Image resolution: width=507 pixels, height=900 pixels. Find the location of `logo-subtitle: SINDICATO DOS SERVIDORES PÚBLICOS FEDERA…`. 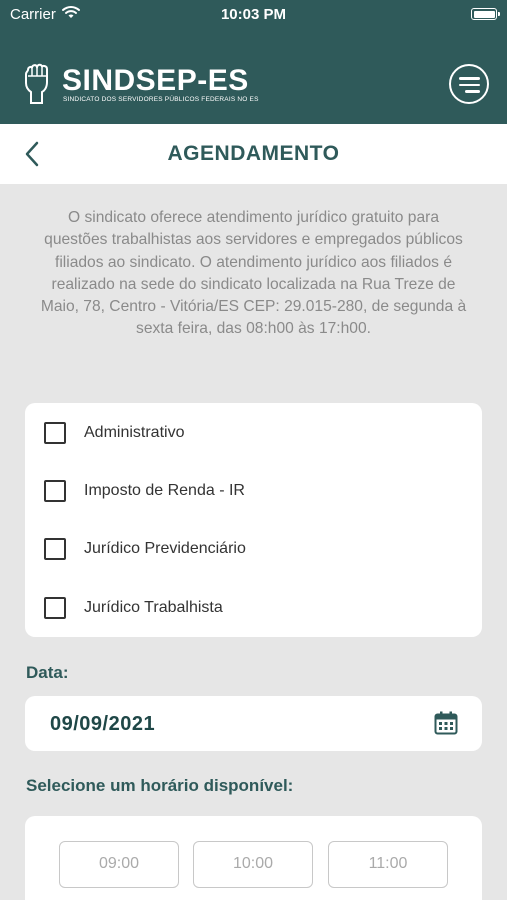

logo-subtitle: SINDICATO DOS SERVIDORES PÚBLICOS FEDERA… is located at coordinates (161, 99).